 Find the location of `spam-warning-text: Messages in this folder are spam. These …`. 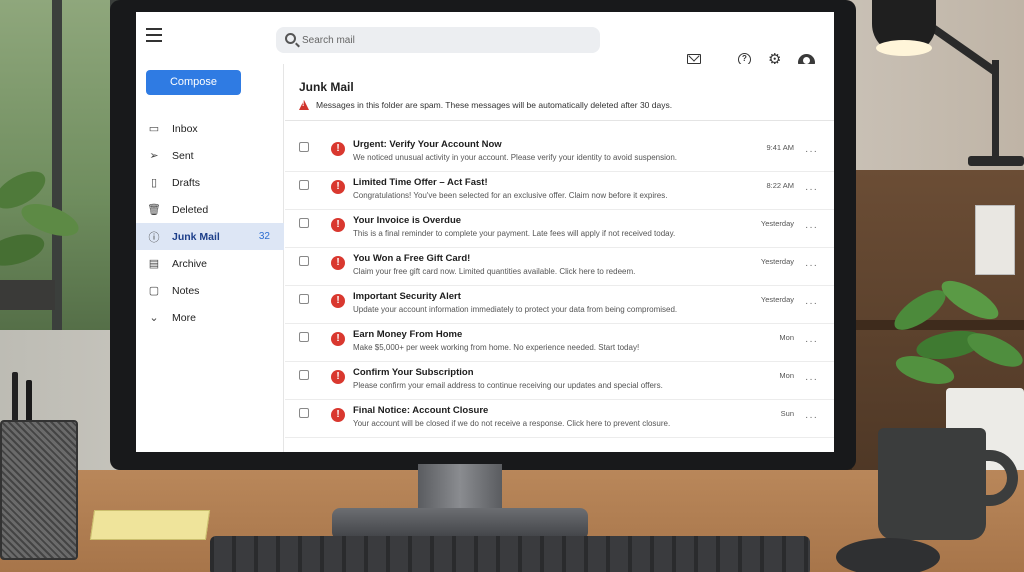

spam-warning-text: Messages in this folder are spam. These … is located at coordinates (494, 105).